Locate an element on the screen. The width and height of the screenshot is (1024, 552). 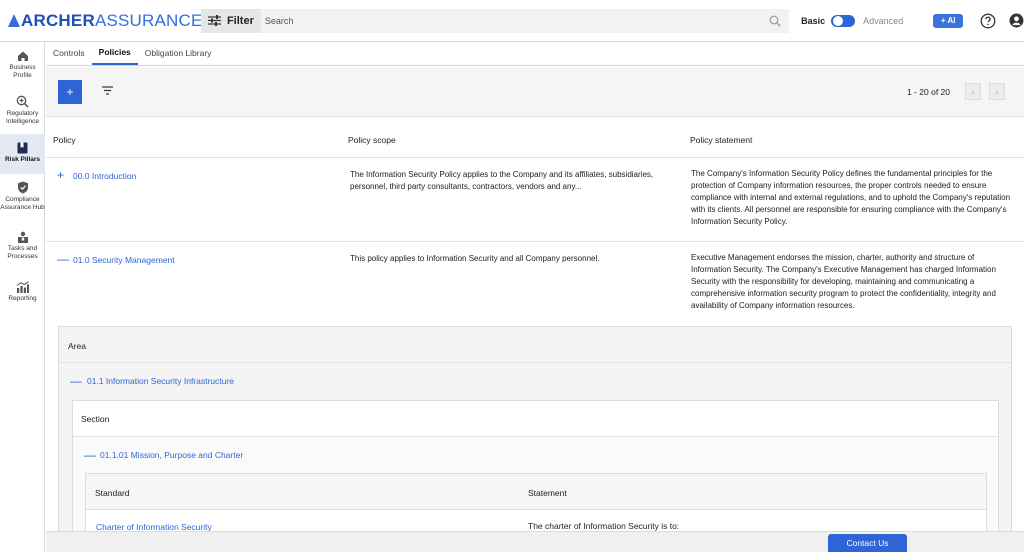
section-link: 01.1.01 Mission, Purpose and Charter is located at coordinates (171, 455).